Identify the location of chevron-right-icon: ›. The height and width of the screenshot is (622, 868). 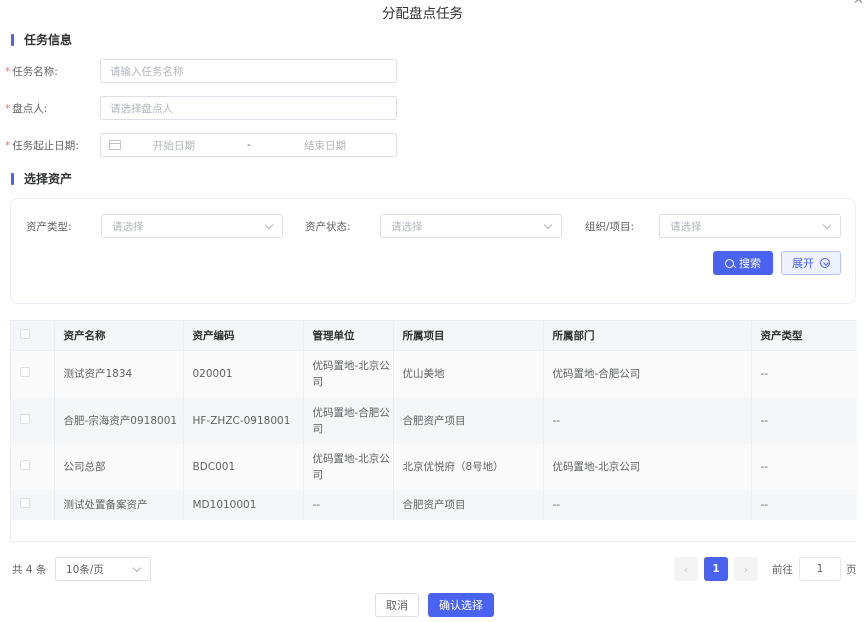
(746, 569).